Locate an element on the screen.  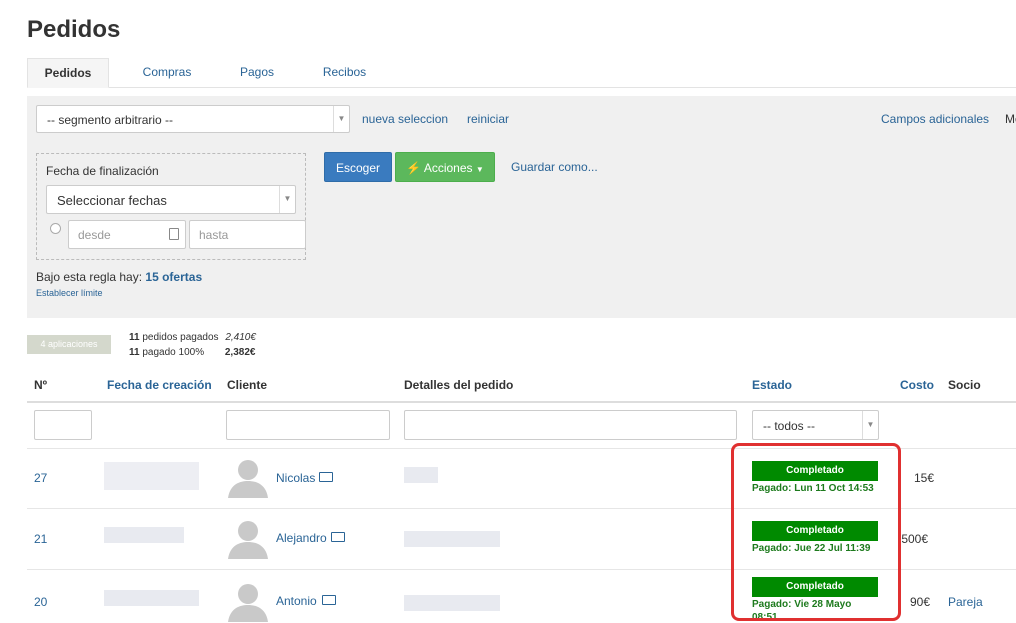
lightning-icon: ⚡ is located at coordinates (414, 168).